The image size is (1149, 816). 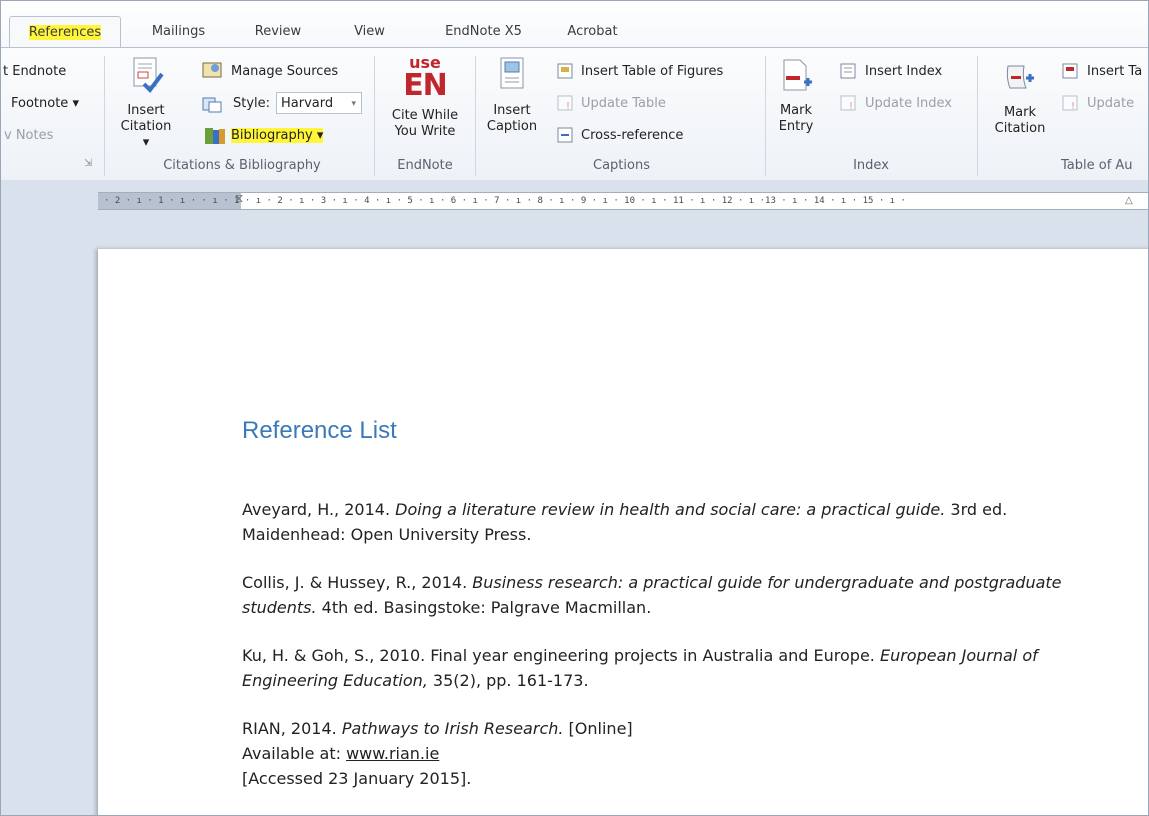 What do you see at coordinates (369, 32) in the screenshot?
I see `tab-view: View` at bounding box center [369, 32].